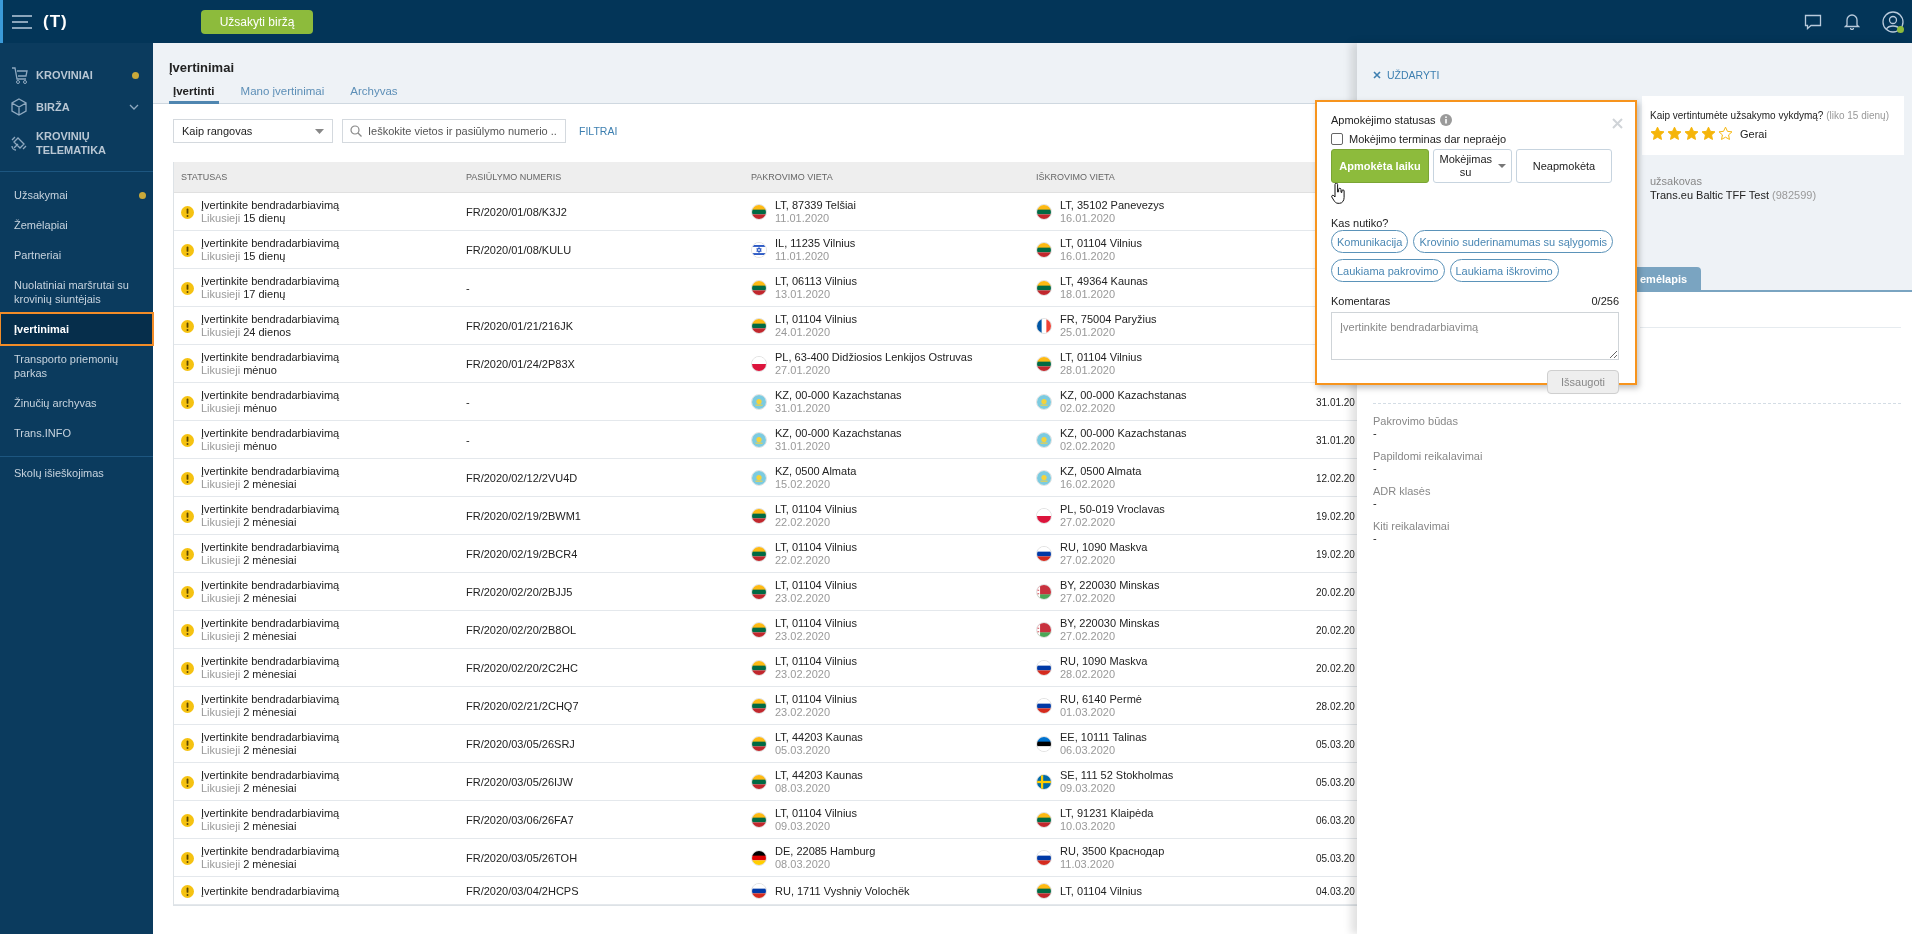 This screenshot has width=1912, height=934. I want to click on date-text: 28.02.2020, so click(1088, 674).